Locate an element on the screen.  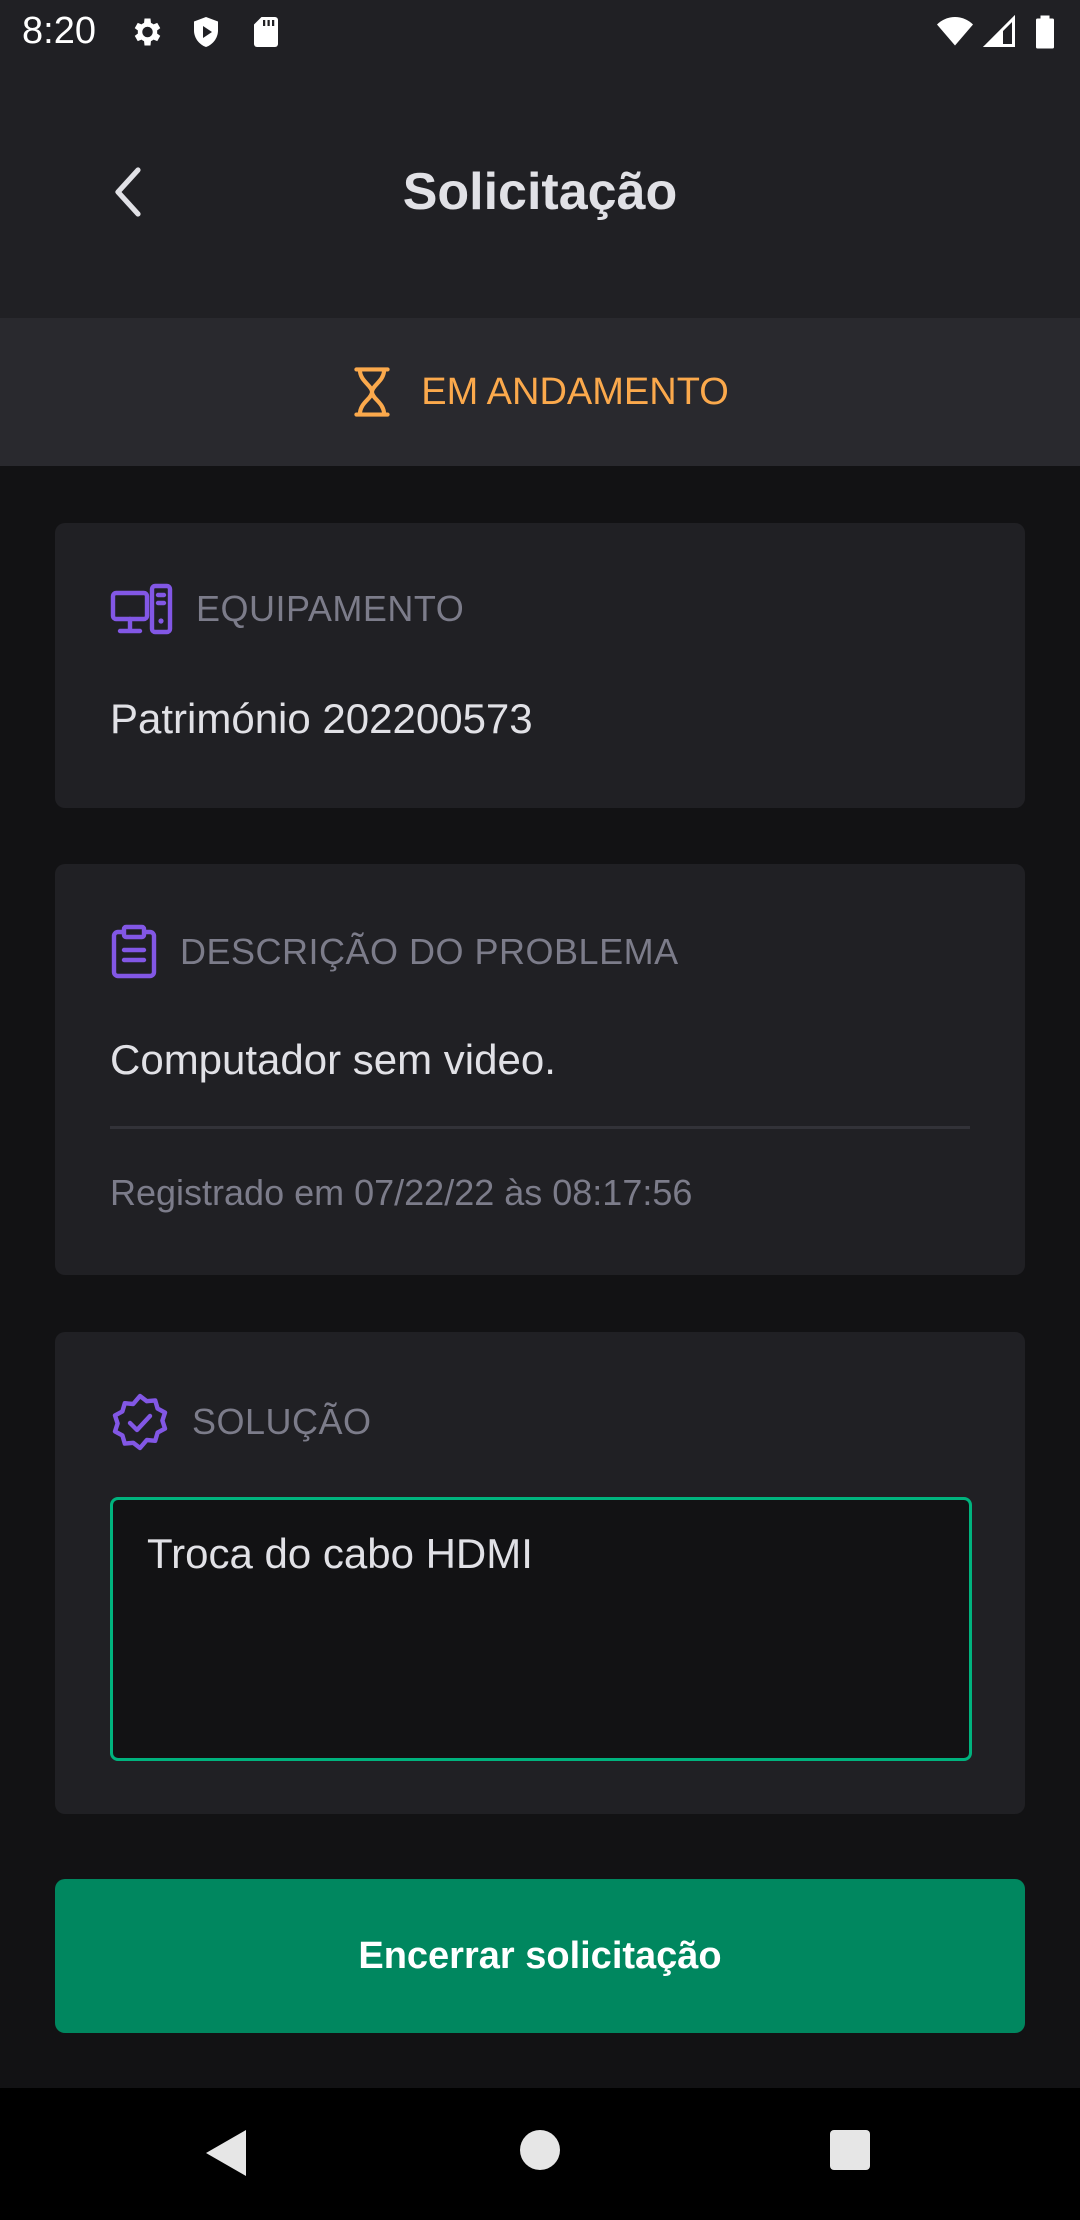
problem-card-header: DESCRIÇÃO DO PROBLEMA is located at coordinates (394, 952).